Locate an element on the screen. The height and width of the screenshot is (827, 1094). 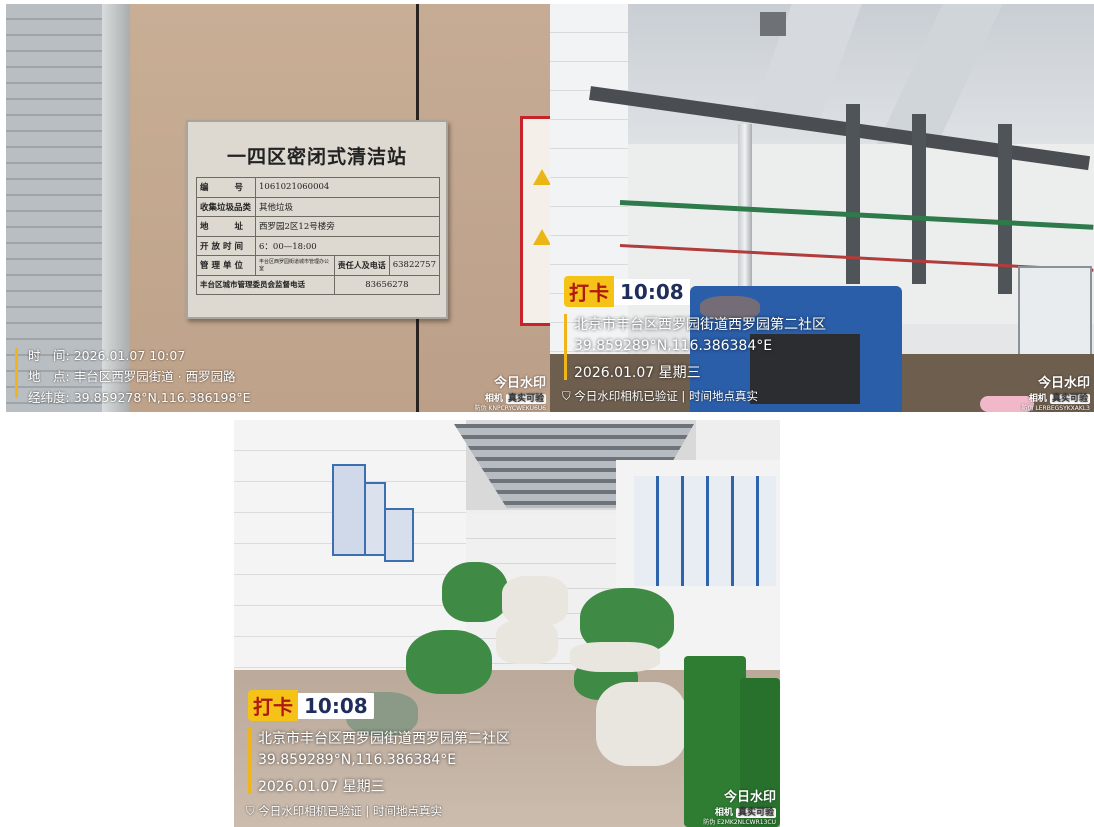
plaque-key: 开放时间 is located at coordinates (226, 245).